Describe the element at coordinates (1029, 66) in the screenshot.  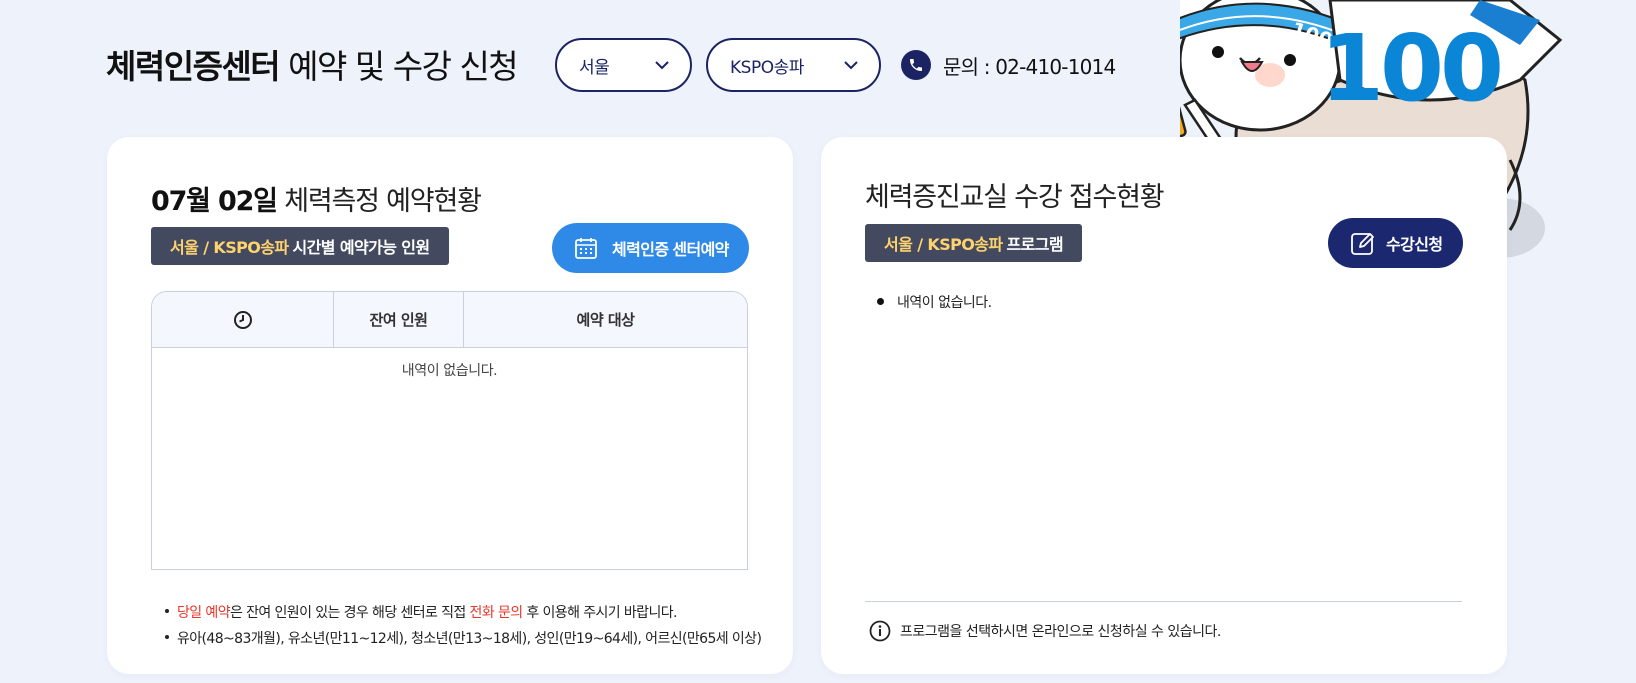
I see `inquiry-text: 문의 : 02-410-1014` at that location.